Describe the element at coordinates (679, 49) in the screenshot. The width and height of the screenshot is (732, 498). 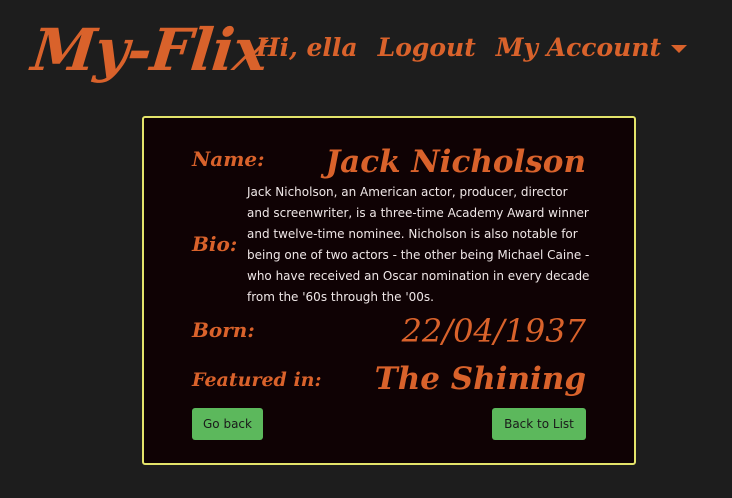
I see `caret-down-icon` at that location.